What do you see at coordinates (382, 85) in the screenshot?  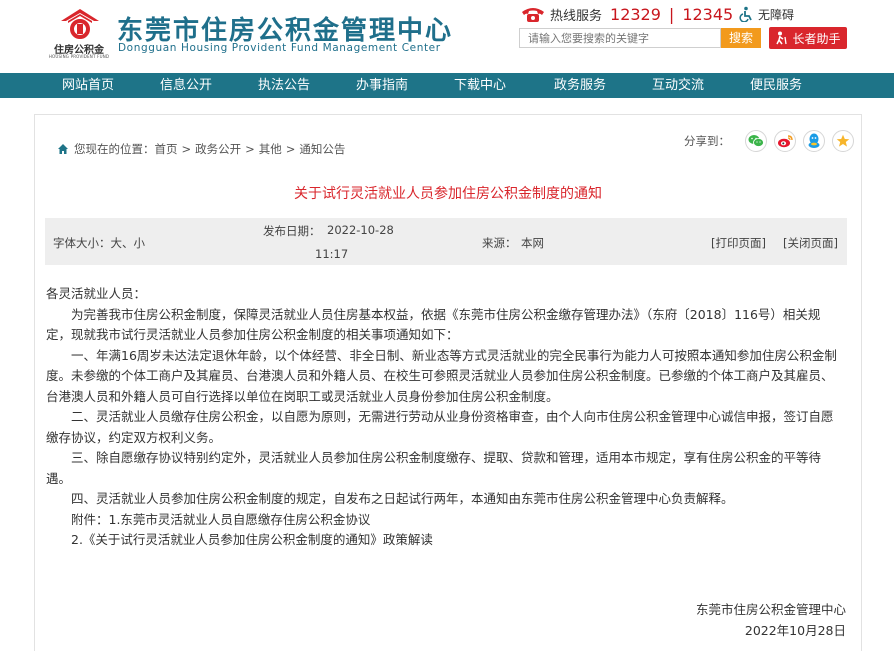 I see `nav-item-guide: 办事指南` at bounding box center [382, 85].